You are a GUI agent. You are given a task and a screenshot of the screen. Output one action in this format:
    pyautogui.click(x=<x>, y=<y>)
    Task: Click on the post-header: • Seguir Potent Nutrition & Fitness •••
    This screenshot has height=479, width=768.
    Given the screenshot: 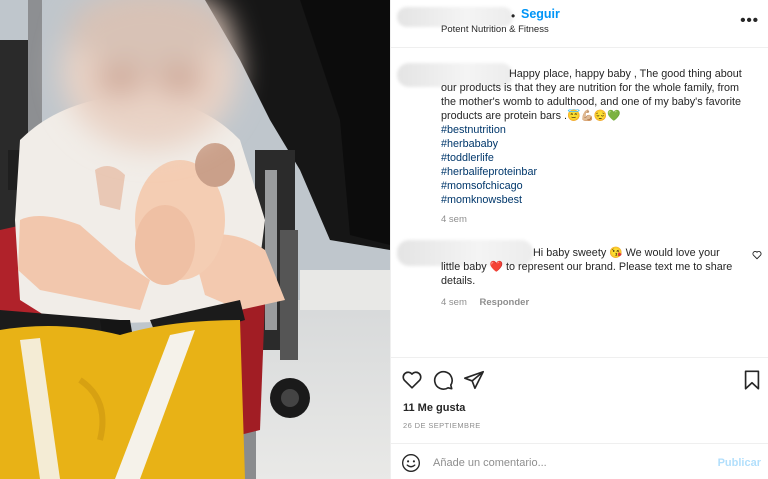 What is the action you would take?
    pyautogui.click(x=579, y=24)
    